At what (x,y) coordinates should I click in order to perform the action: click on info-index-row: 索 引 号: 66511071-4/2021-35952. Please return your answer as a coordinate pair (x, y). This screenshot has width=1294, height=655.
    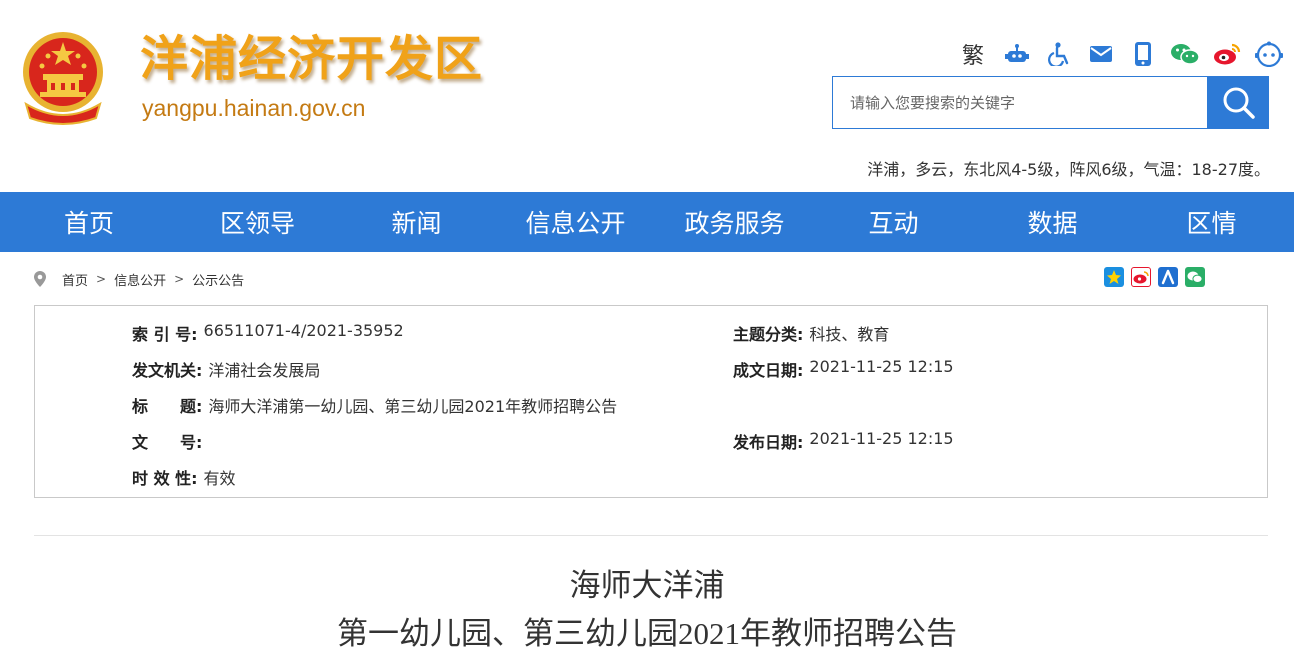
    Looking at the image, I should click on (268, 333).